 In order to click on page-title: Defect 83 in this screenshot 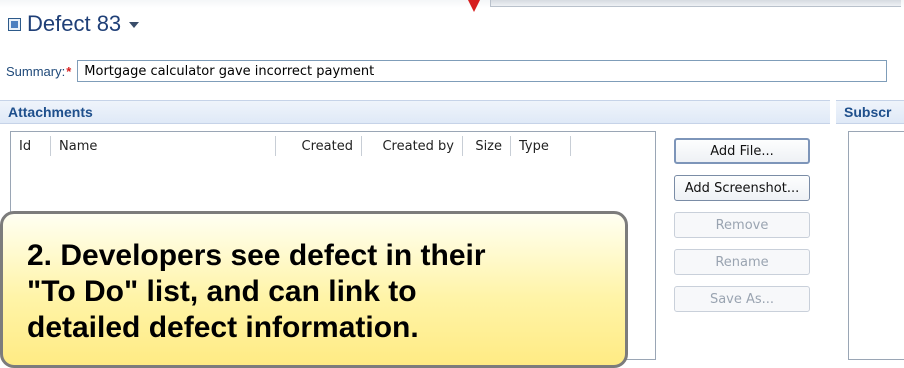, I will do `click(74, 23)`.